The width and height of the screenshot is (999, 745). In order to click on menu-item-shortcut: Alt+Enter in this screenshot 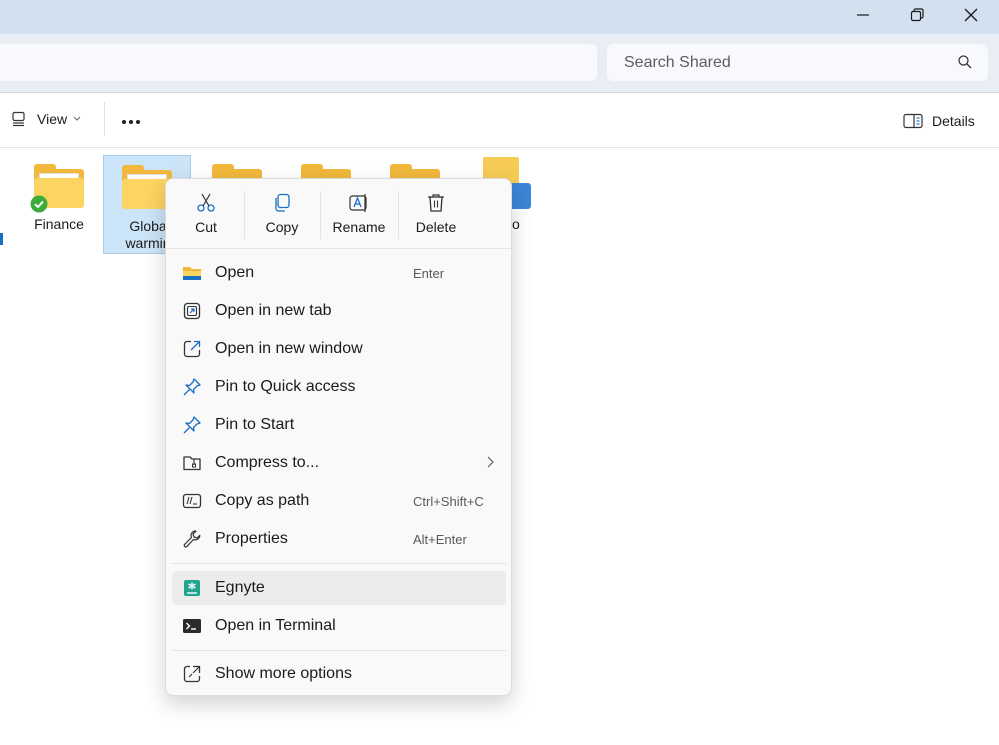, I will do `click(440, 539)`.